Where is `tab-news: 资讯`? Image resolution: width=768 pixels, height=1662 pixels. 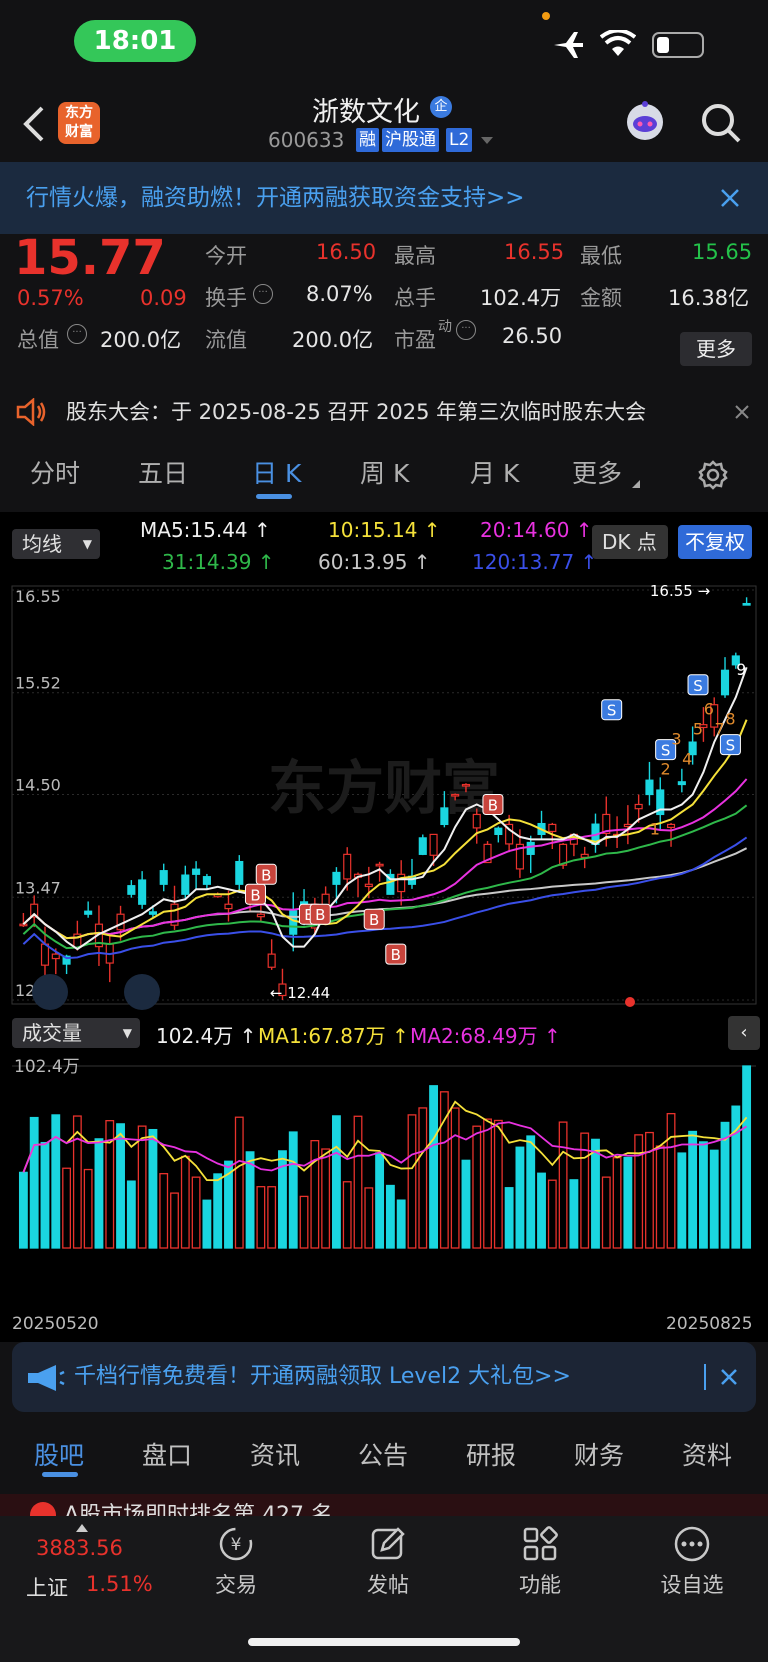
tab-news: 资讯 is located at coordinates (275, 1454).